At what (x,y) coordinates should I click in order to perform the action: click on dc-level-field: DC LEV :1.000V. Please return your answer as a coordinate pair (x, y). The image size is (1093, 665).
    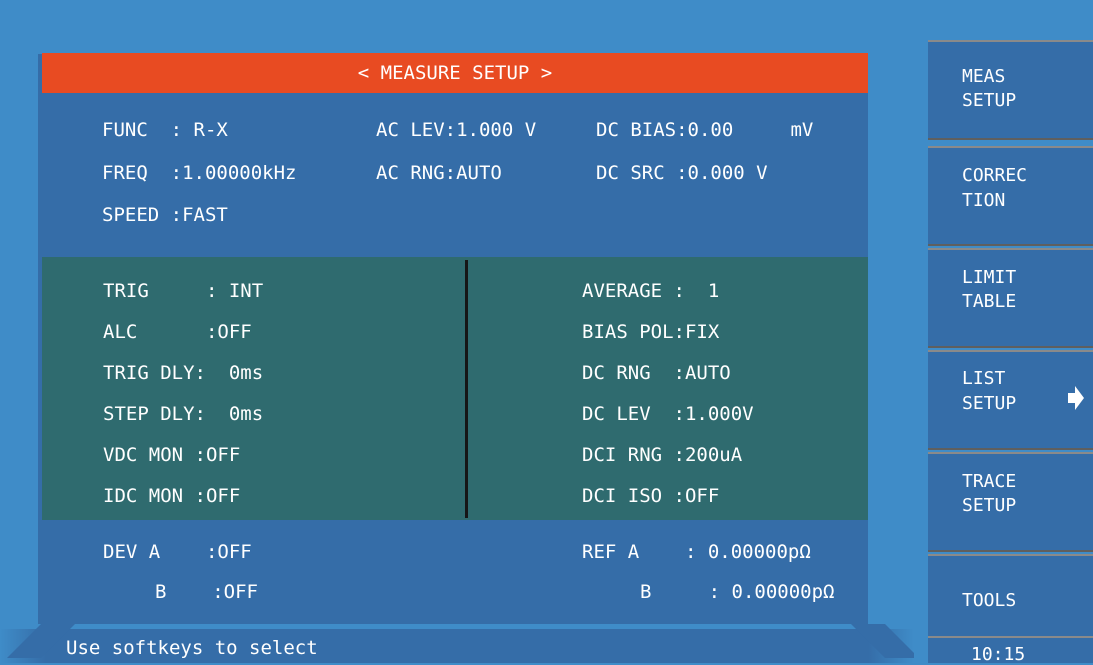
    Looking at the image, I should click on (668, 414).